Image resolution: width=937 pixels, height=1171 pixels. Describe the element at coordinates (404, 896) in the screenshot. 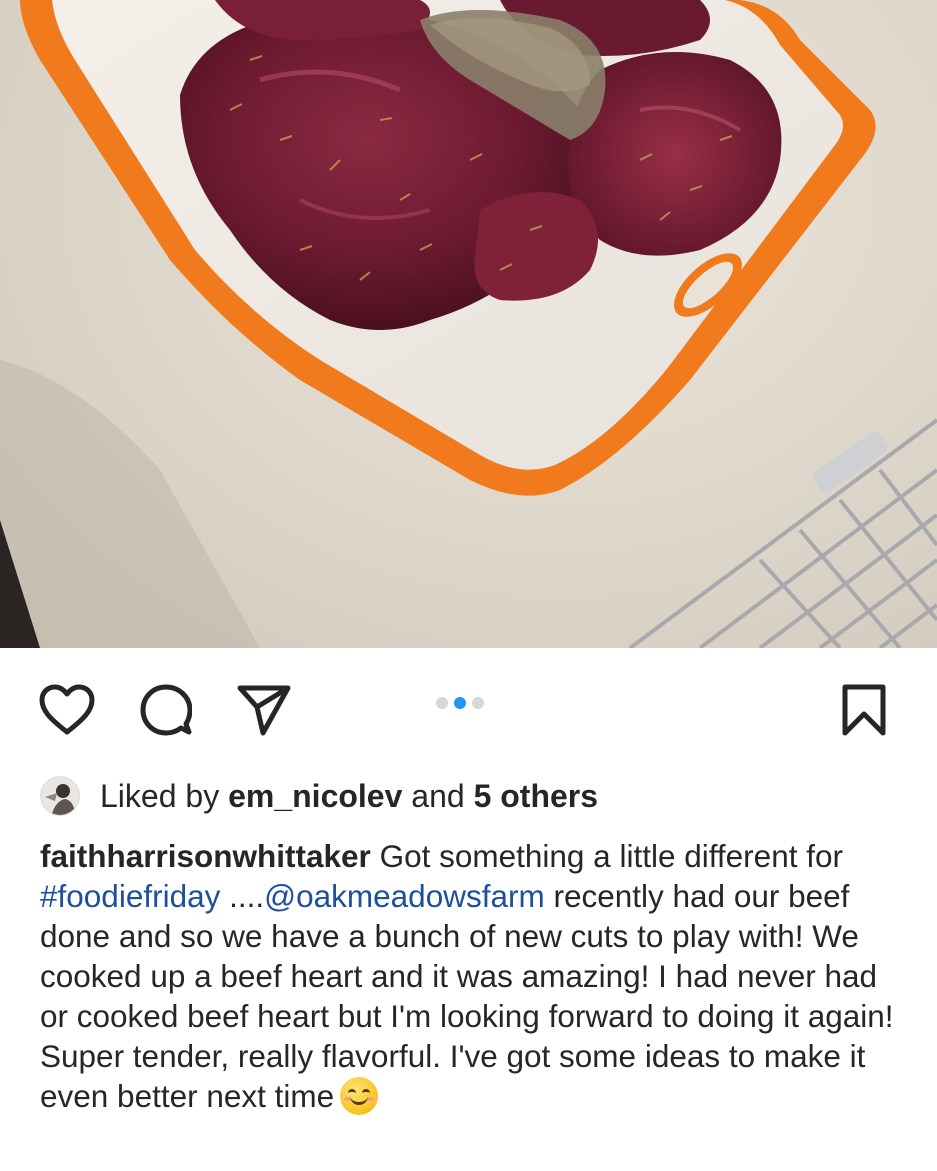

I see `caption-mention: @oakmeadowsfarm` at that location.